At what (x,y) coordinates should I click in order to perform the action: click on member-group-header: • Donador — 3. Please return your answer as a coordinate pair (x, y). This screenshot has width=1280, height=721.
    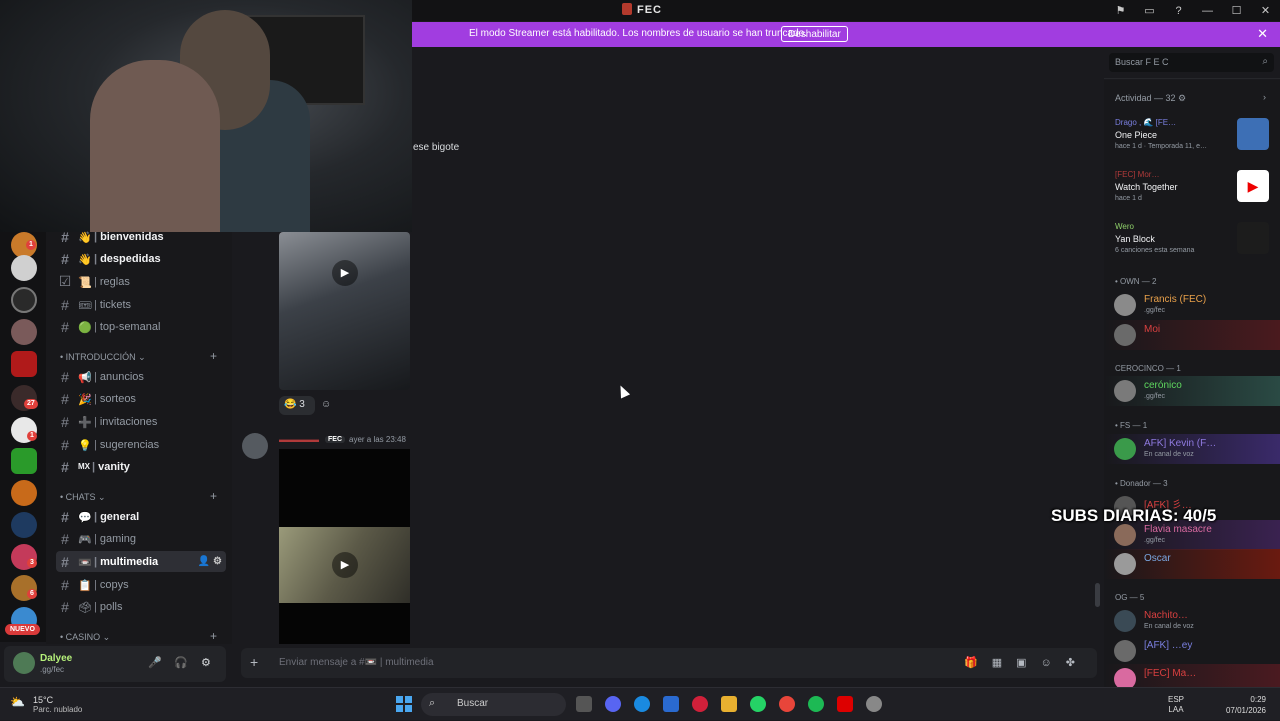
    Looking at the image, I should click on (1141, 483).